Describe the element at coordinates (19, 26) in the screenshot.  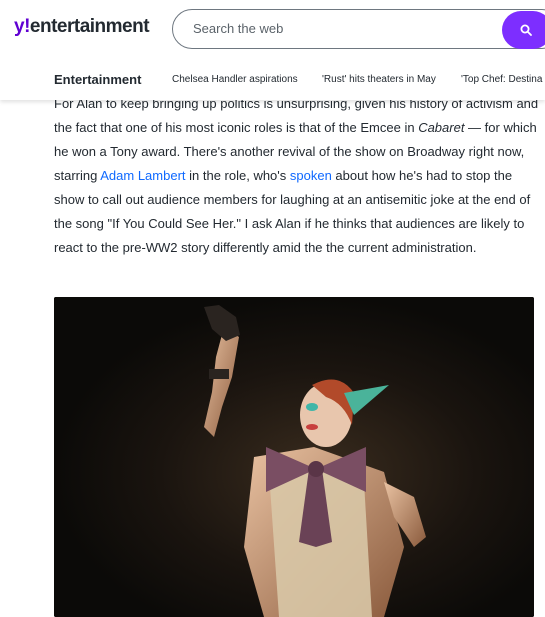
I see `logo-prefix: y` at that location.